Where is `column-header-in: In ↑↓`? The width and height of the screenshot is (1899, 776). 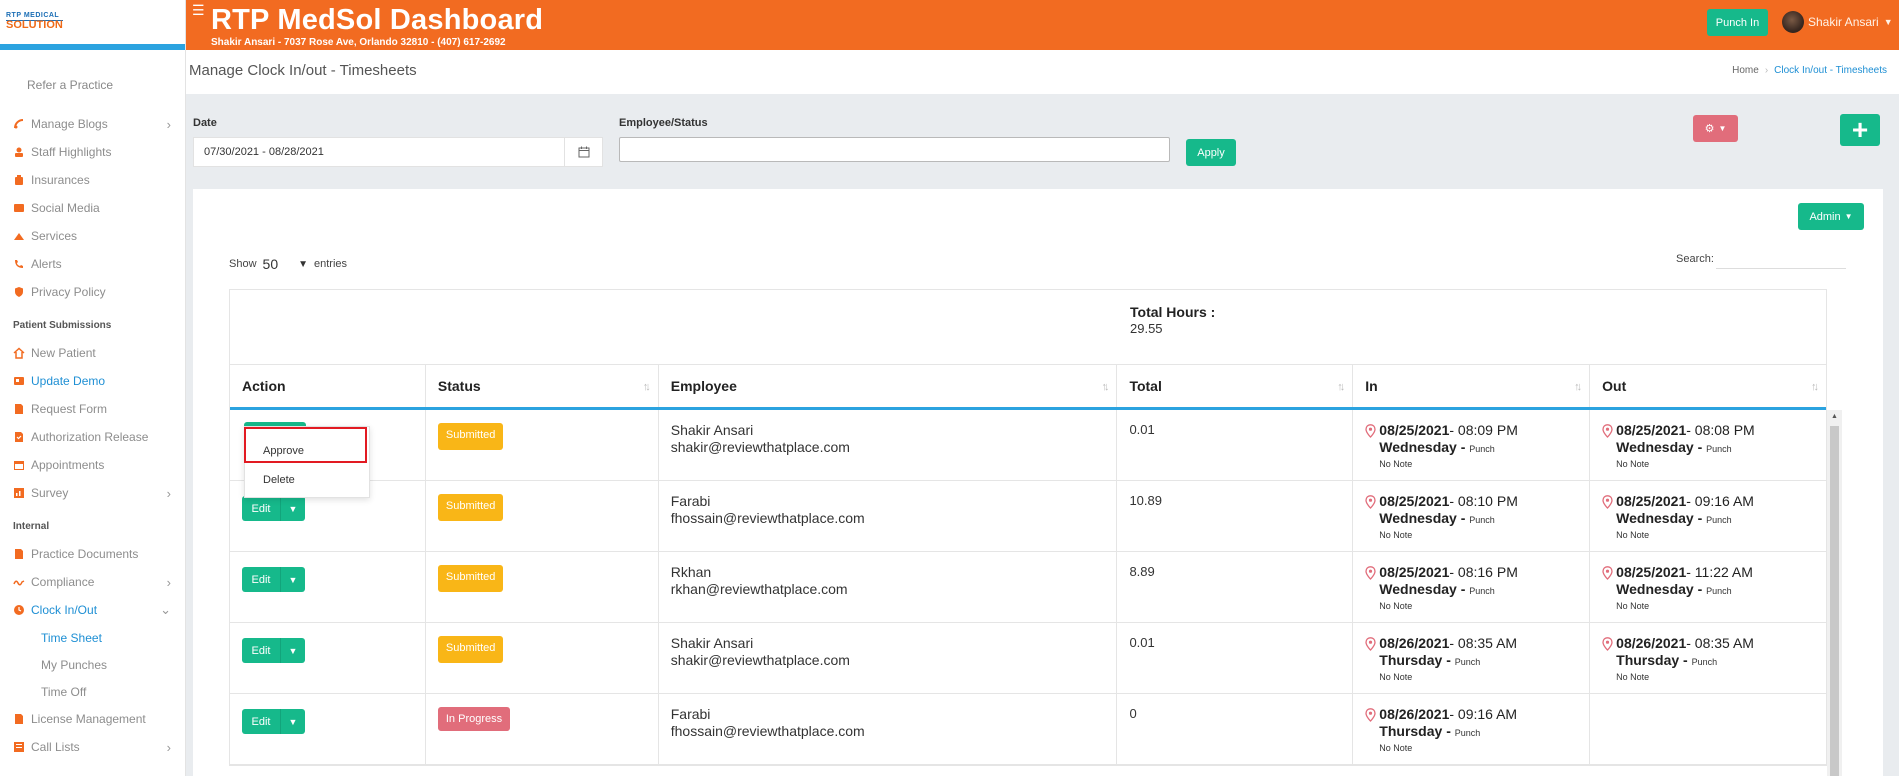 column-header-in: In ↑↓ is located at coordinates (1472, 386).